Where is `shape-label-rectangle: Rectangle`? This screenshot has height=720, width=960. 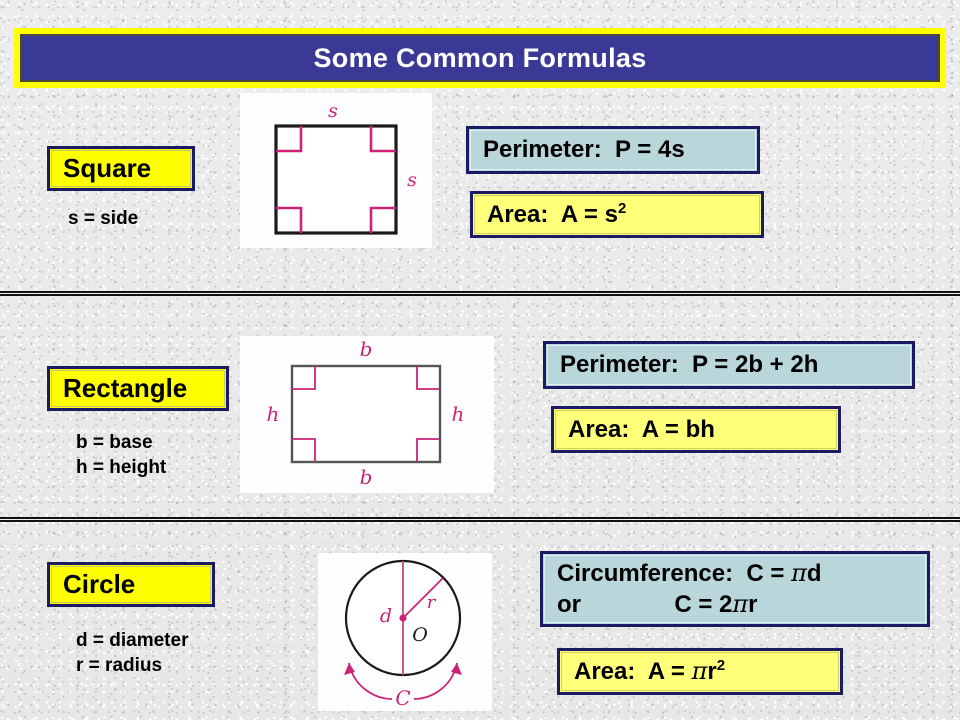
shape-label-rectangle: Rectangle is located at coordinates (138, 388).